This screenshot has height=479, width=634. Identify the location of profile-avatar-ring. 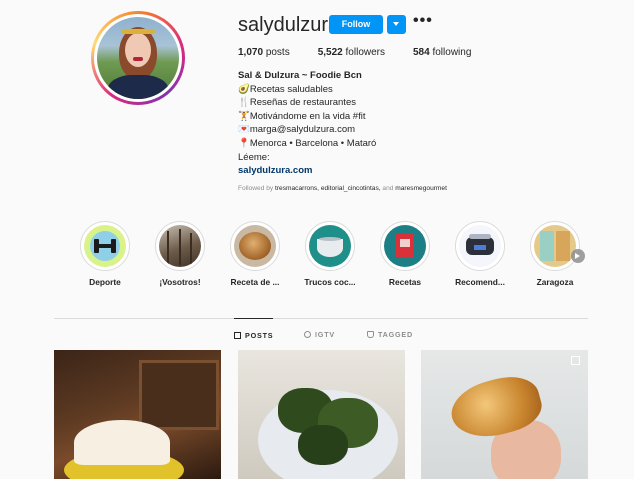
(138, 58).